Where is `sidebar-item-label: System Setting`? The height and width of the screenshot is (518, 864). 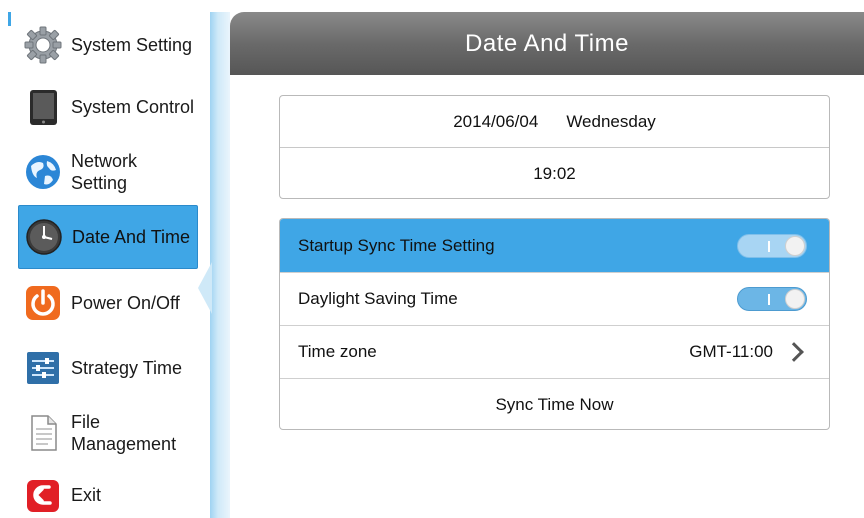 sidebar-item-label: System Setting is located at coordinates (132, 45).